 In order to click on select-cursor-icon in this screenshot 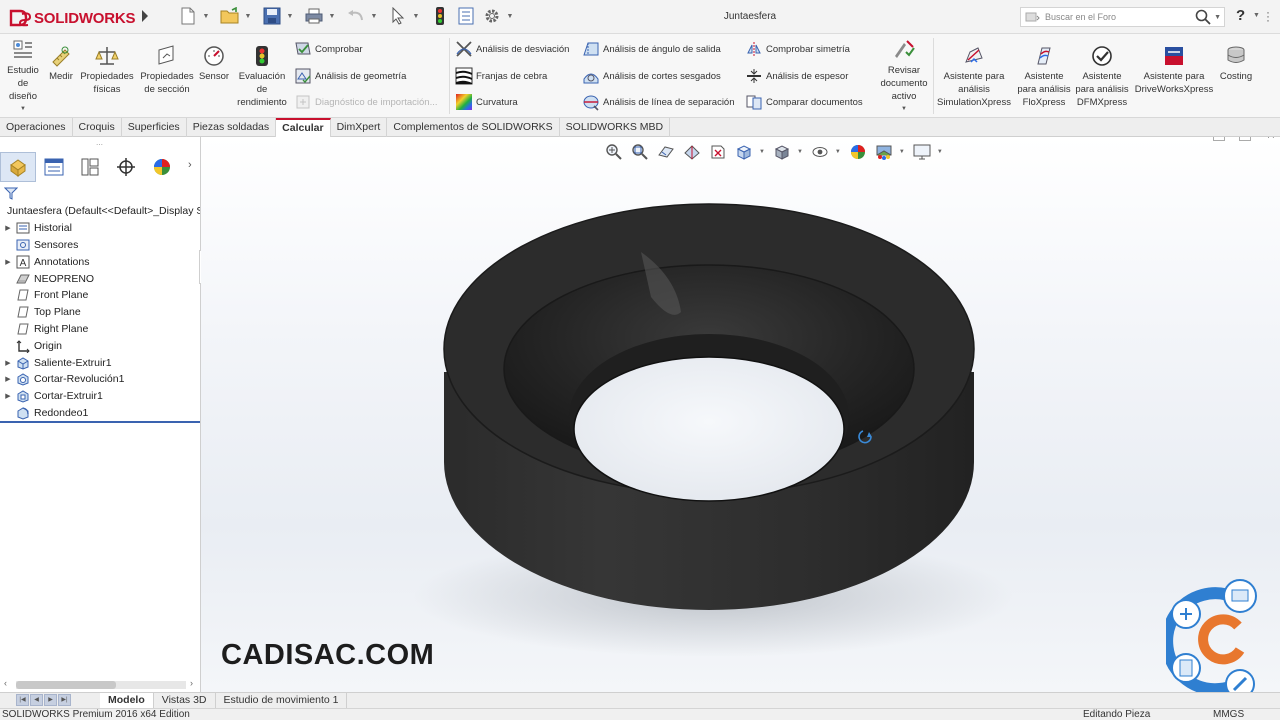, I will do `click(398, 16)`.